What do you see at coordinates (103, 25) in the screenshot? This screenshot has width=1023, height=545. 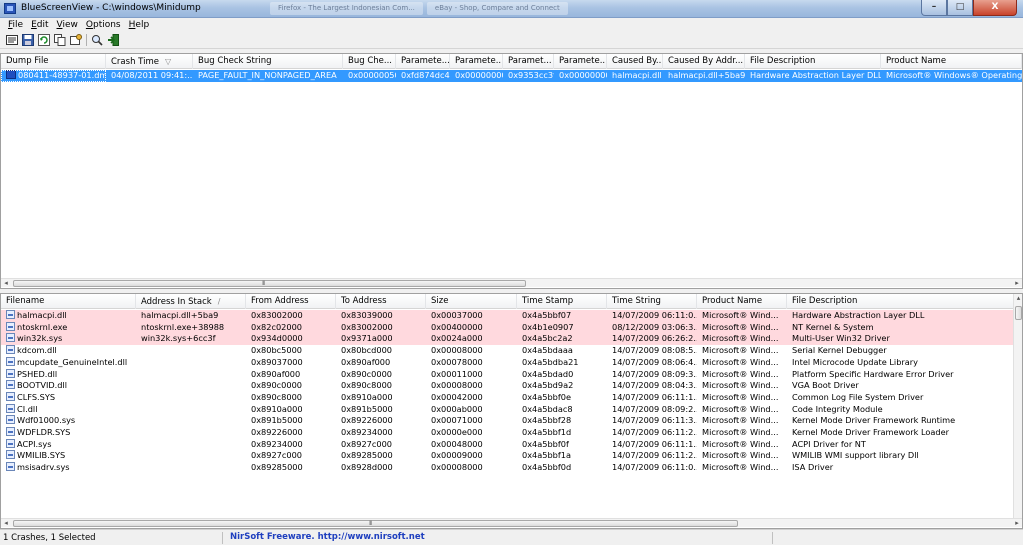 I see `menu-options: Options` at bounding box center [103, 25].